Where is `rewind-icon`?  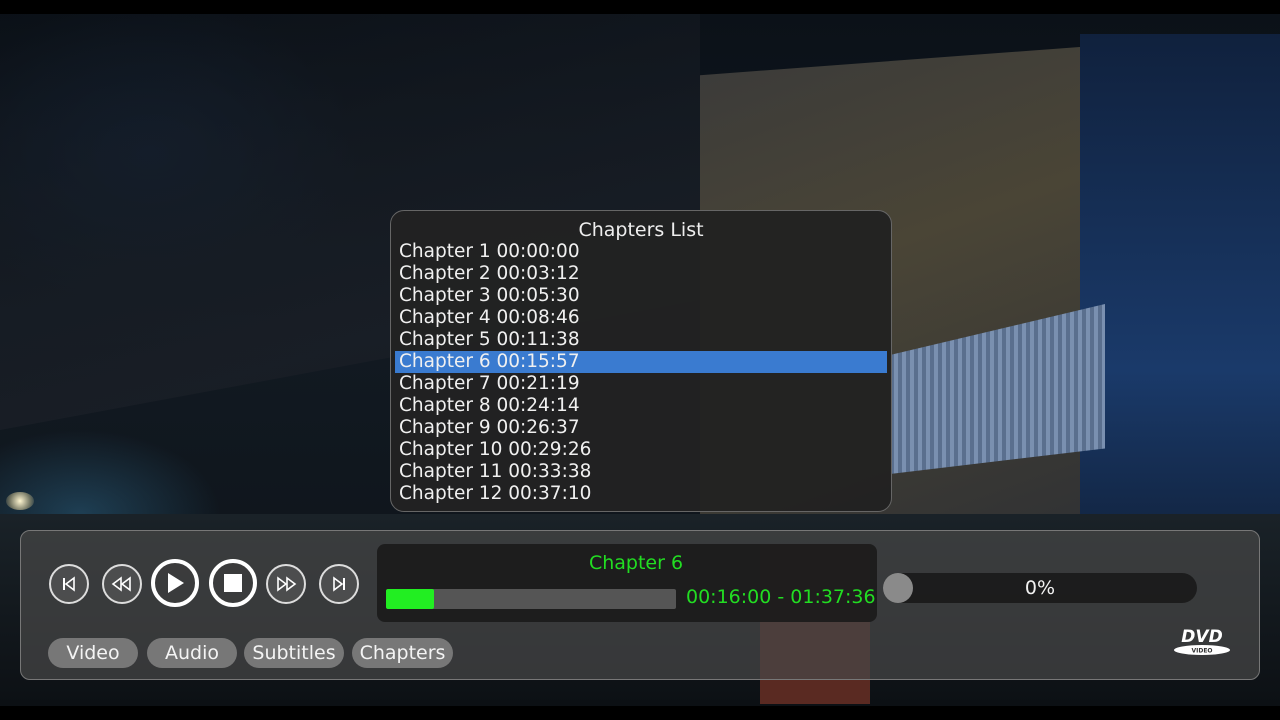
rewind-icon is located at coordinates (122, 584).